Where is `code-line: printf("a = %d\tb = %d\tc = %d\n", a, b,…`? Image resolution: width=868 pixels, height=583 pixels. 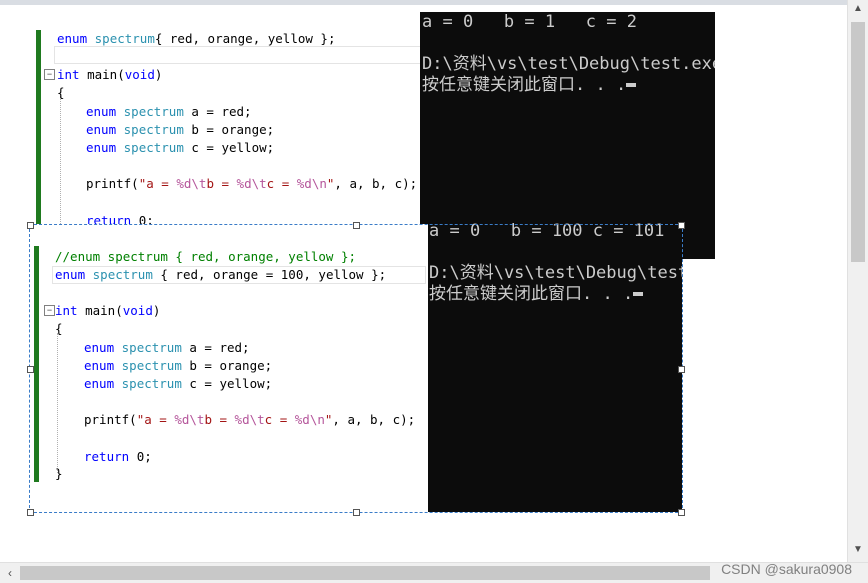
code-line: printf("a = %d\tb = %d\tc = %d\n", a, b,… is located at coordinates (251, 183).